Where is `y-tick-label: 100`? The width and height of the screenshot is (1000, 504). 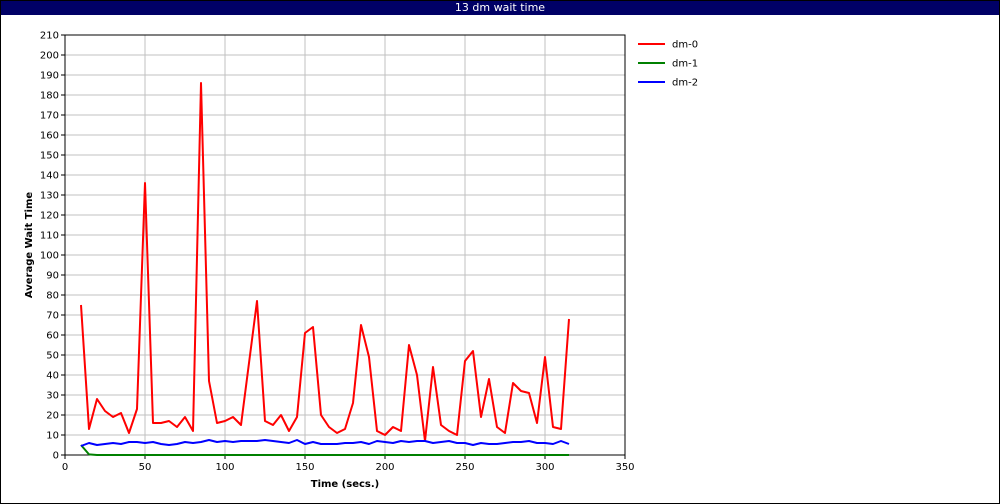
y-tick-label: 100 is located at coordinates (49, 256).